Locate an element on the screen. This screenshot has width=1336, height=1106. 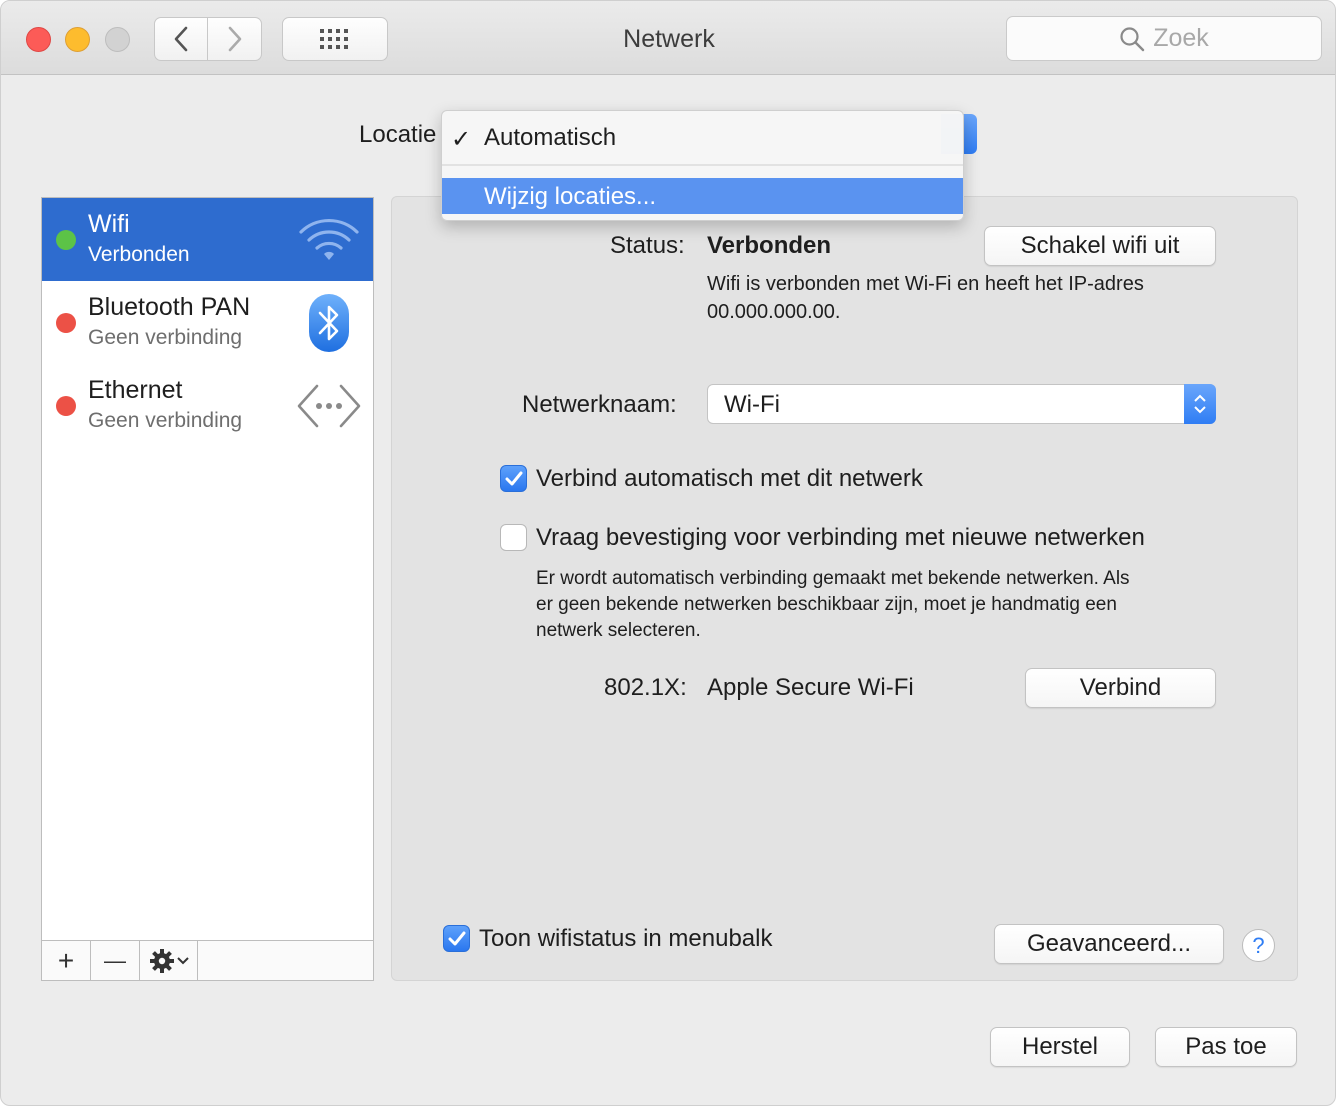
service-name: Ethernet is located at coordinates (135, 390).